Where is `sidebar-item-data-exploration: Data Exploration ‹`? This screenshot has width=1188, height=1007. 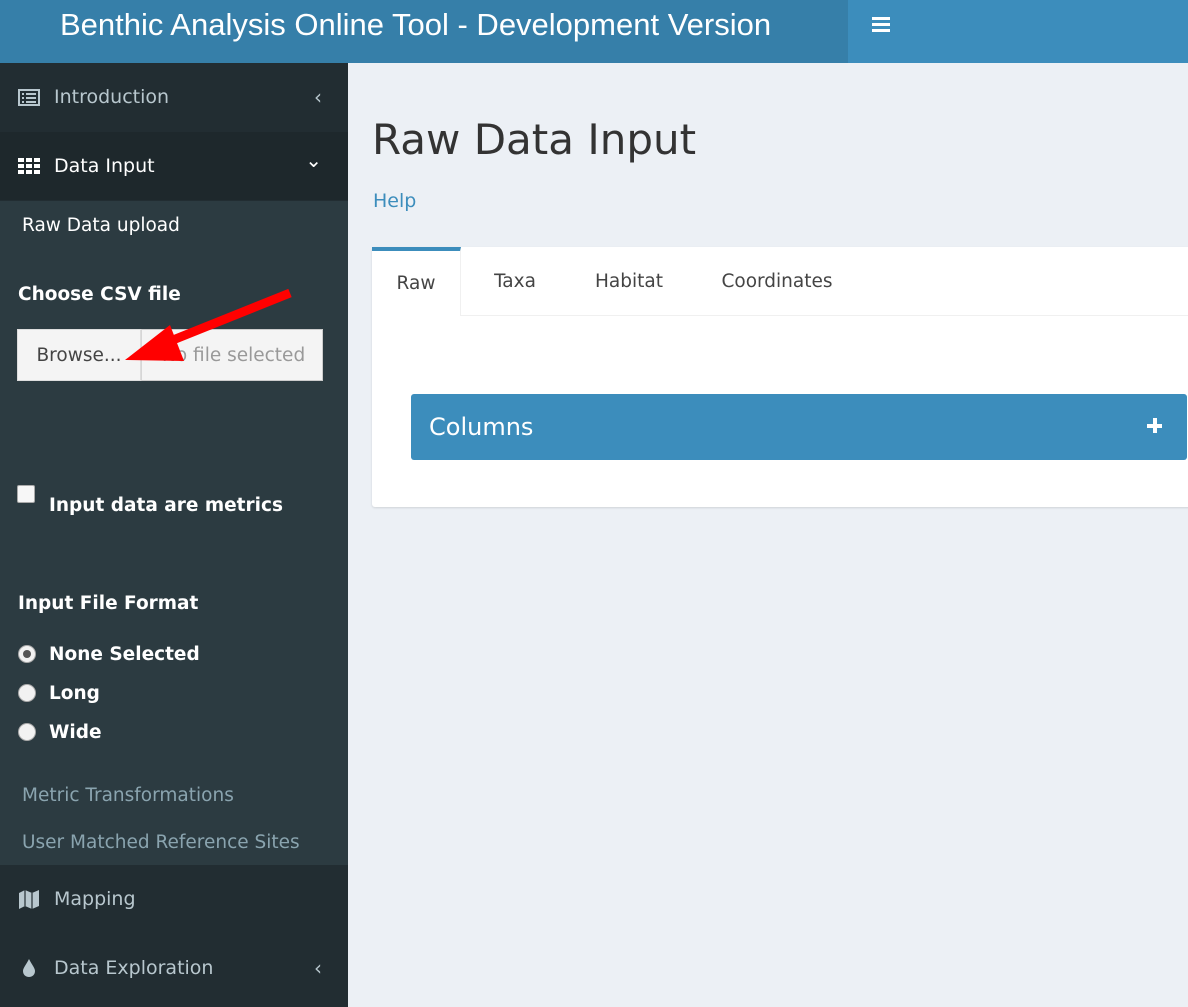 sidebar-item-data-exploration: Data Exploration ‹ is located at coordinates (174, 968).